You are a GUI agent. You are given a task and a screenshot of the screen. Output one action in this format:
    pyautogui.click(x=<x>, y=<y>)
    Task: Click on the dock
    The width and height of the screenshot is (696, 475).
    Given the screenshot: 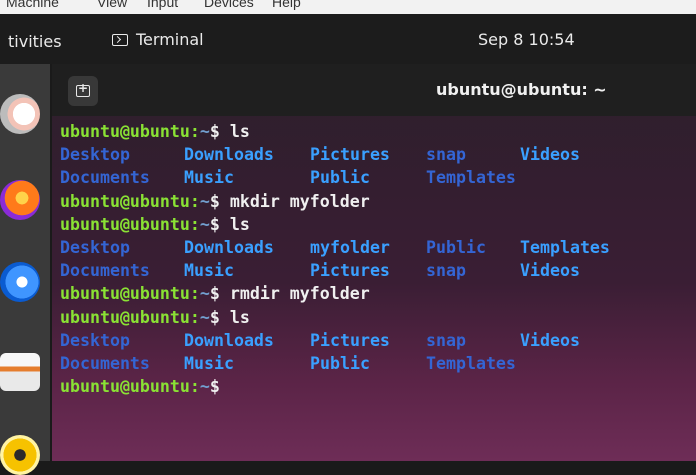 What is the action you would take?
    pyautogui.click(x=25, y=269)
    